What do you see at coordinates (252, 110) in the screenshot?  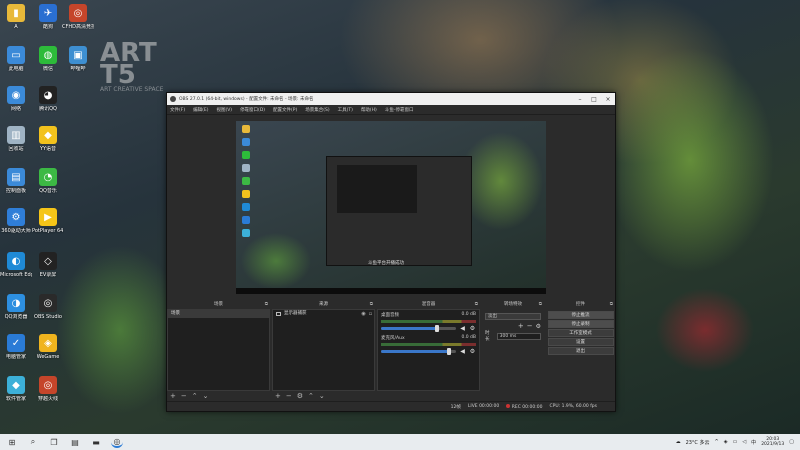 I see `menu-item: 停靠窗口(D)` at bounding box center [252, 110].